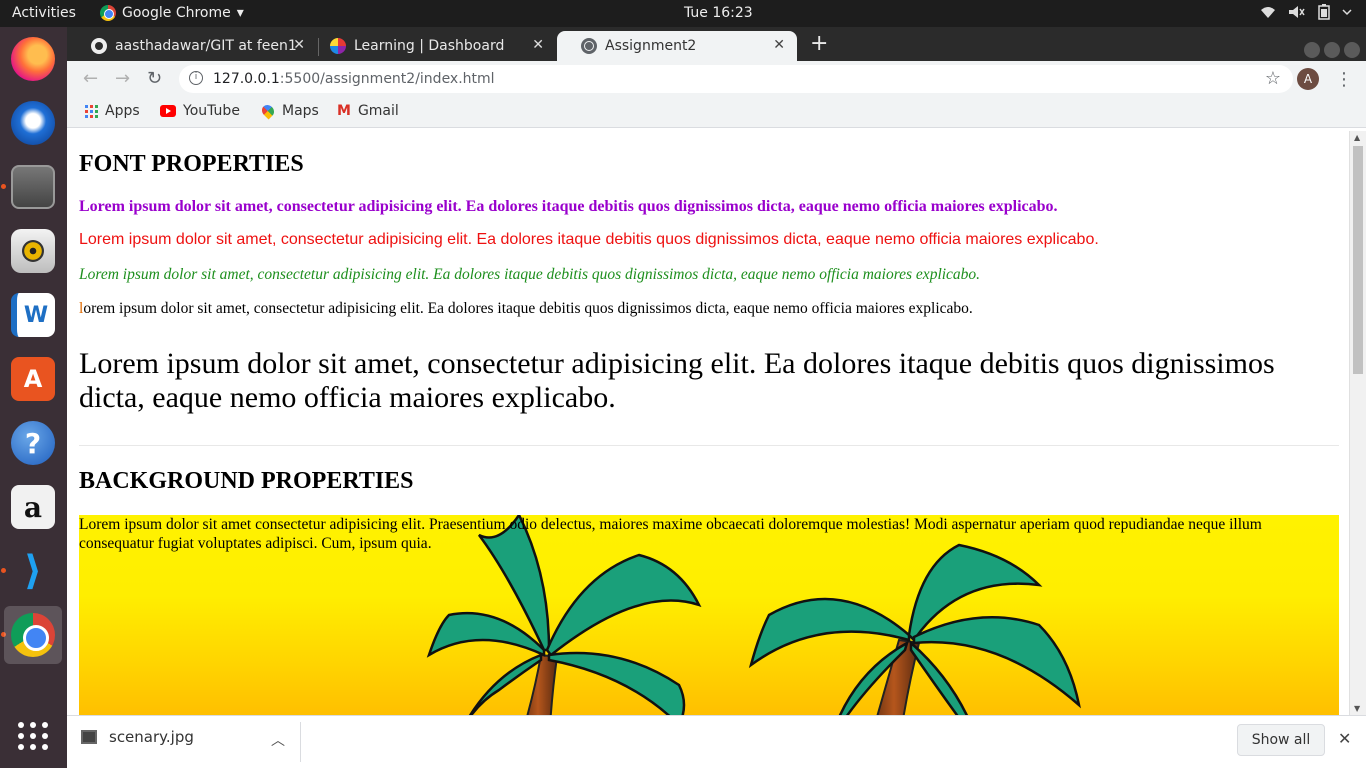 Image resolution: width=1366 pixels, height=768 pixels. I want to click on maps-icon, so click(268, 111).